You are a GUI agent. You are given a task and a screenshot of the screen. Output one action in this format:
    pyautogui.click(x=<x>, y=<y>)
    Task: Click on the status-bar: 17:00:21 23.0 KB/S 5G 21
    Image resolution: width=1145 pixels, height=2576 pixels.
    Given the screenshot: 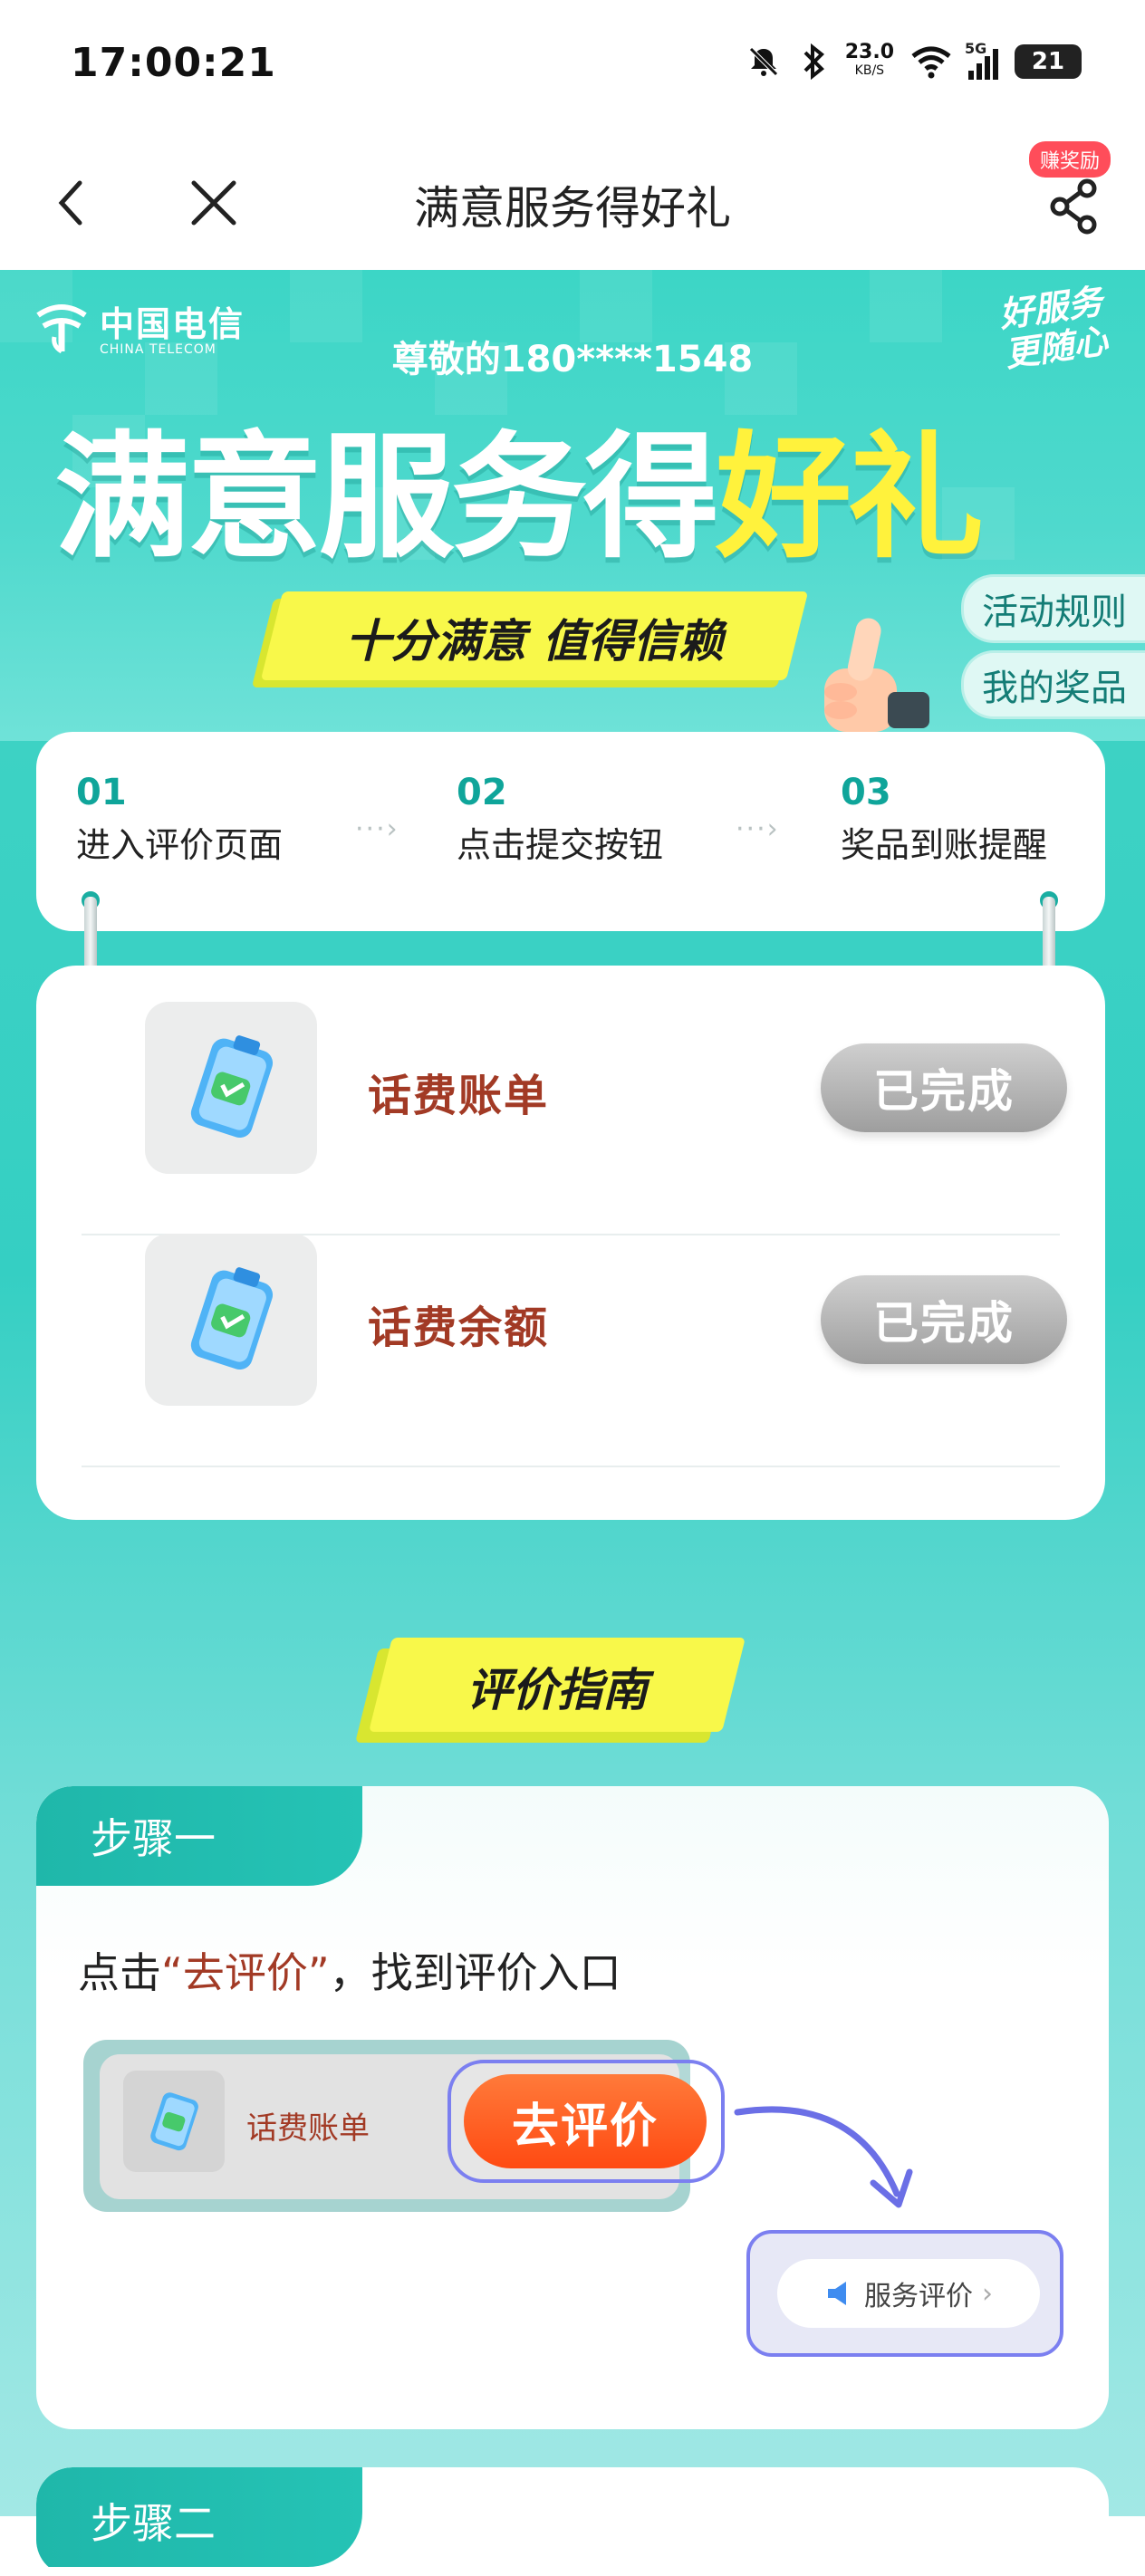 What is the action you would take?
    pyautogui.click(x=572, y=68)
    